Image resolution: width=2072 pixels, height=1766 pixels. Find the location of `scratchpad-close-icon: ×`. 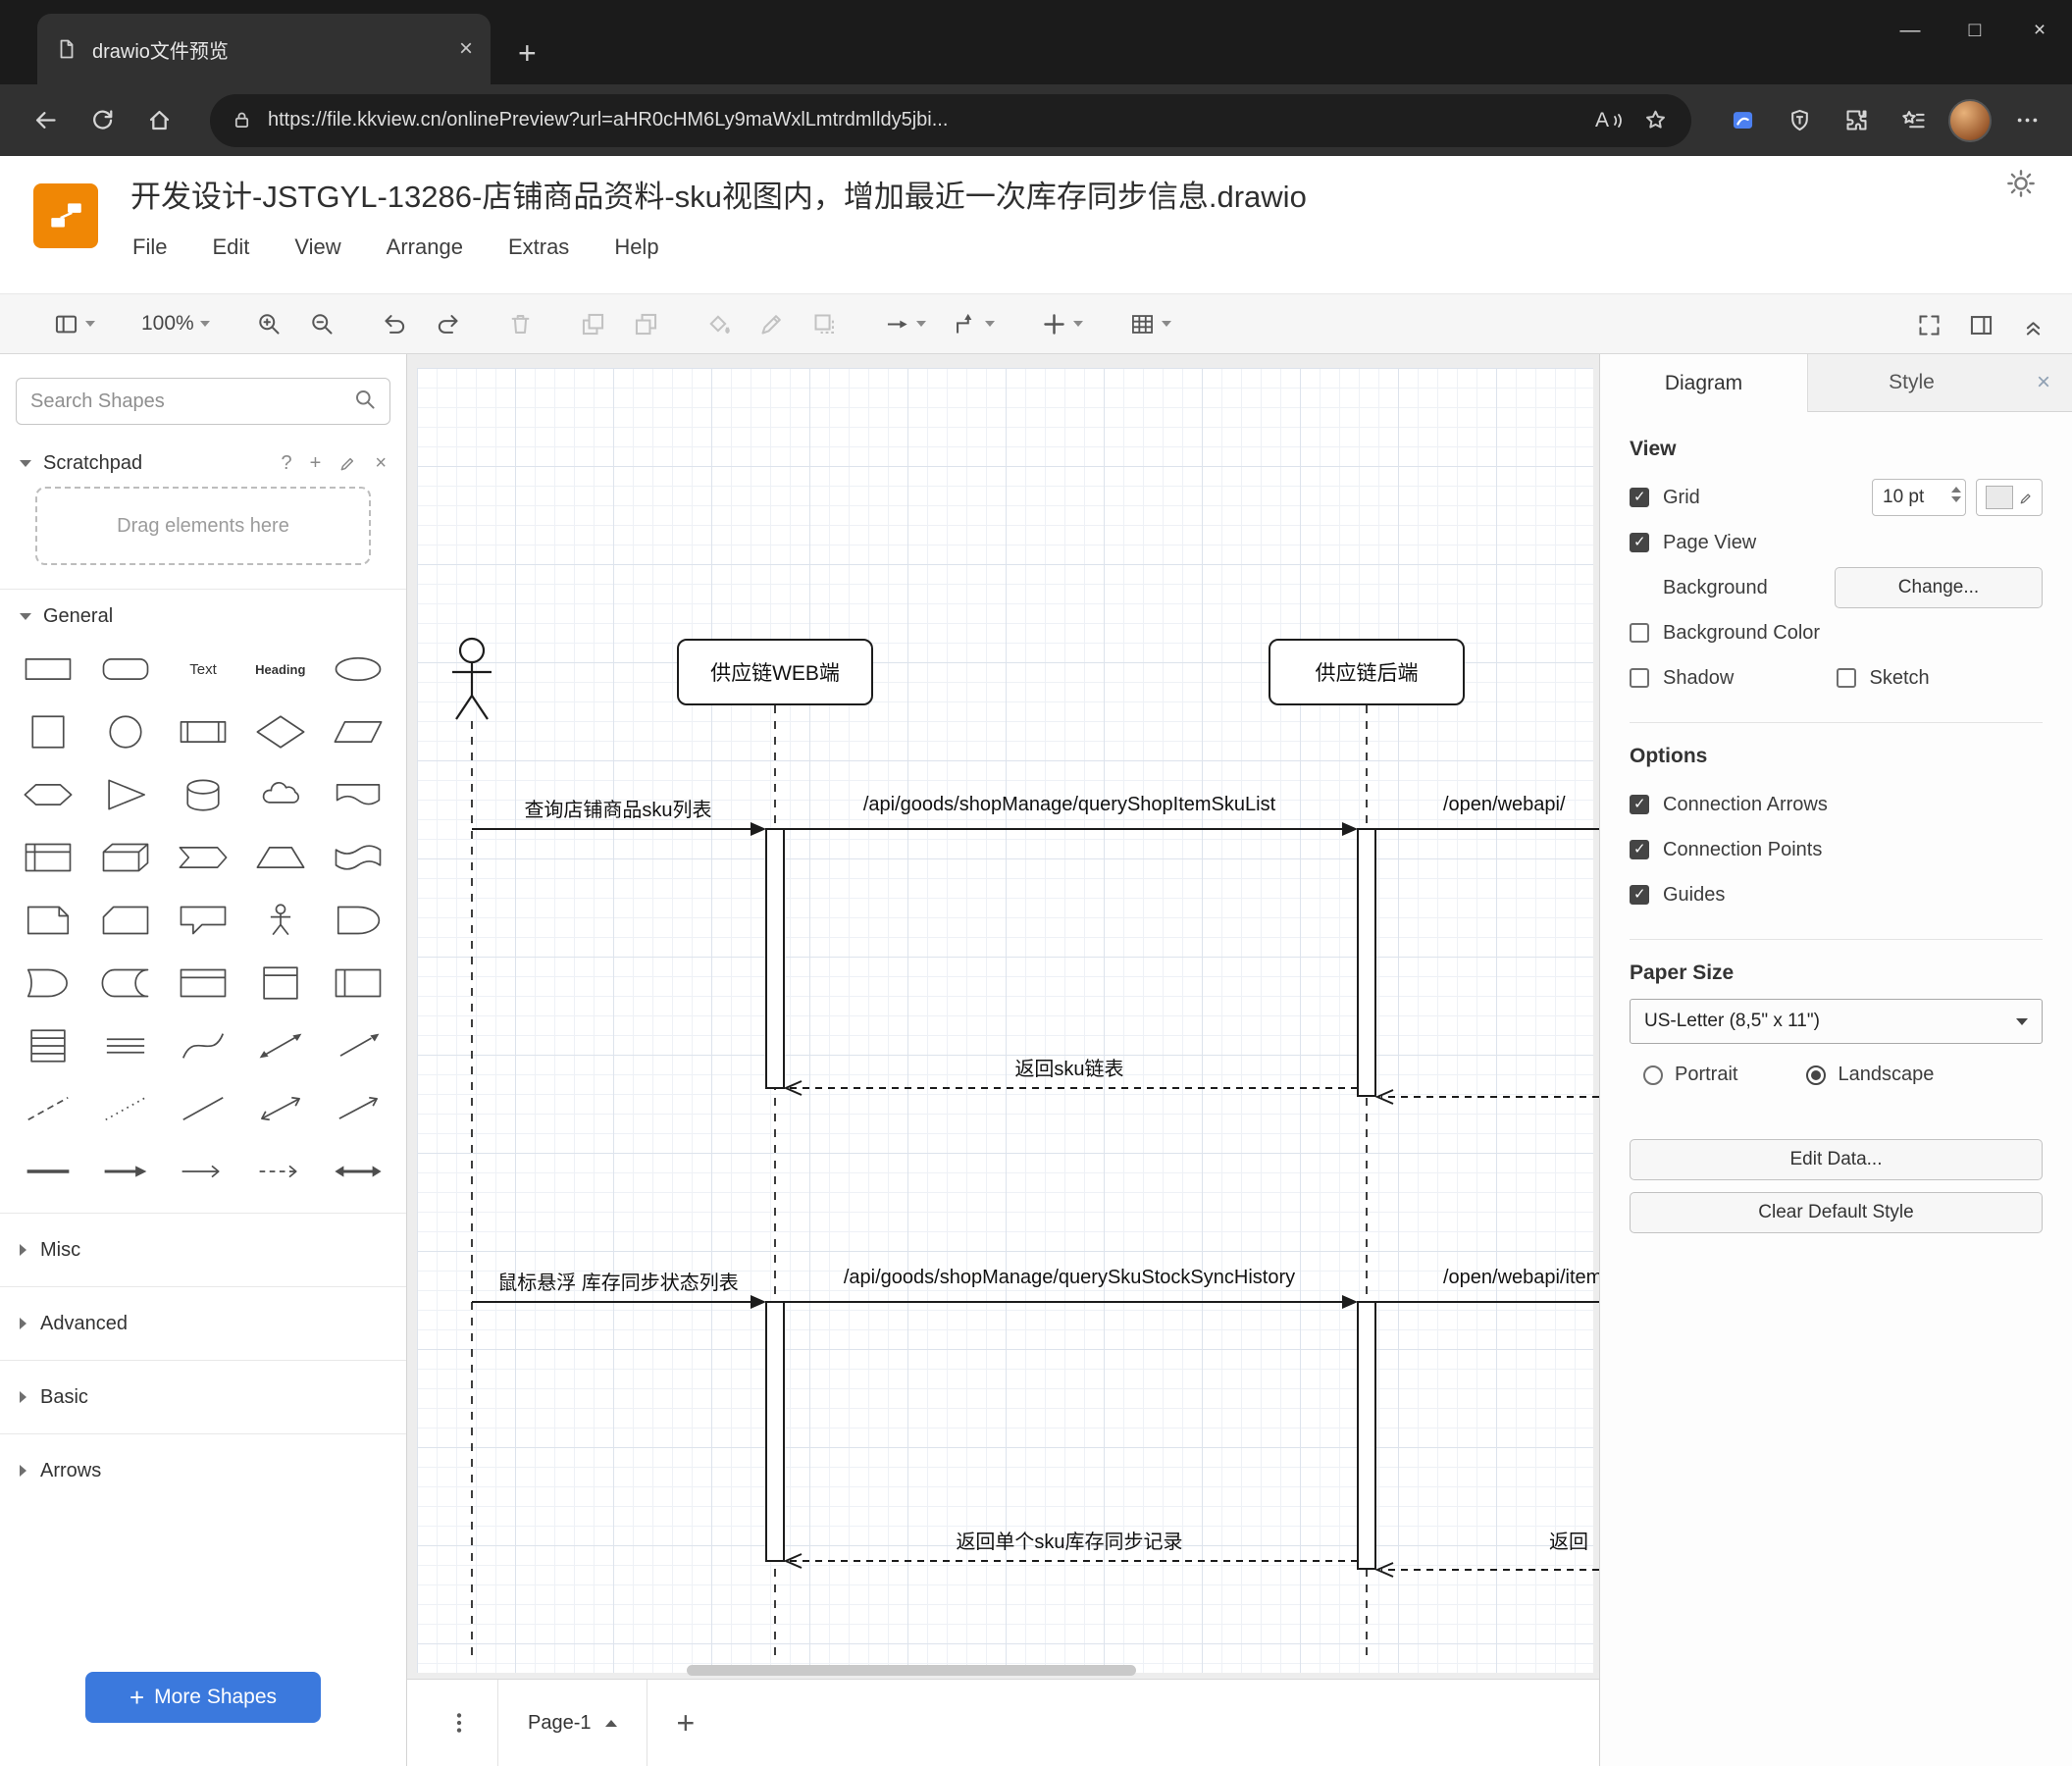

scratchpad-close-icon: × is located at coordinates (381, 463).